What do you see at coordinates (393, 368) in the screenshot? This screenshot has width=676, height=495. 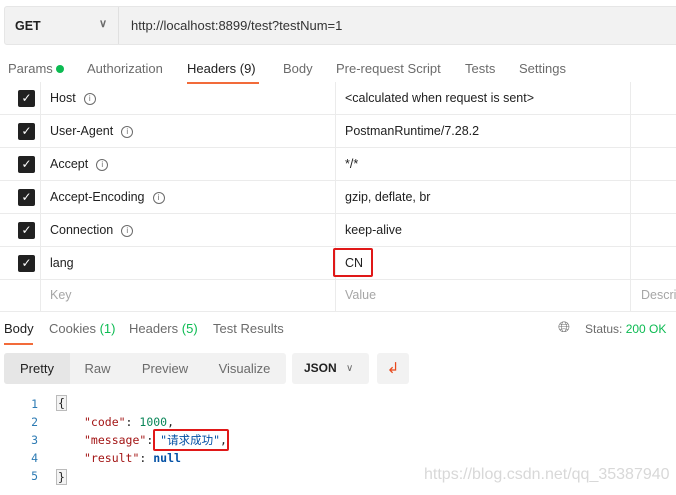 I see `wrap-lines-icon: ↲` at bounding box center [393, 368].